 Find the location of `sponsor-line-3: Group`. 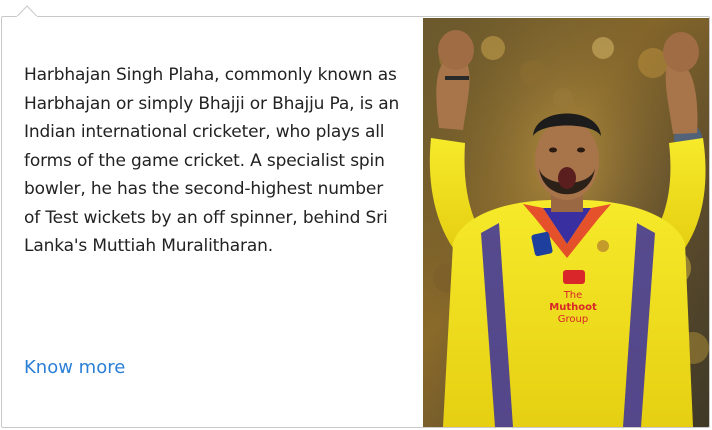

sponsor-line-3: Group is located at coordinates (573, 319).